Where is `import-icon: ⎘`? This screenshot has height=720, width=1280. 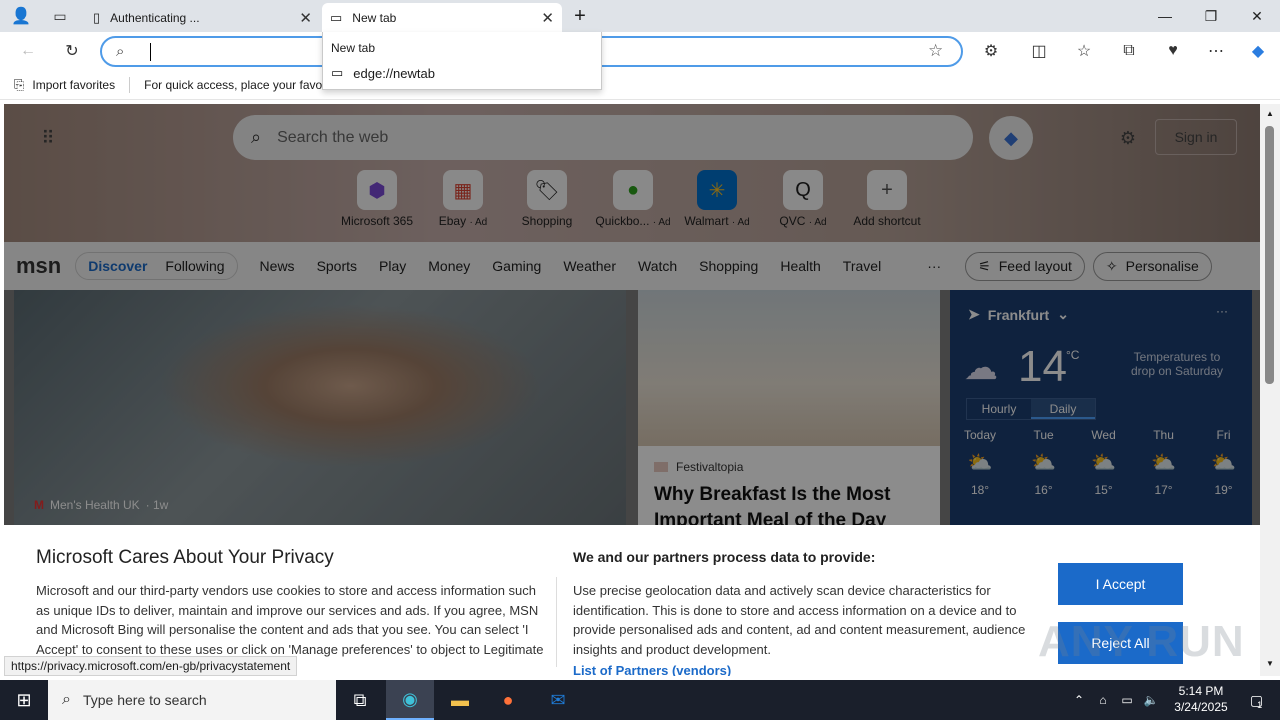 import-icon: ⎘ is located at coordinates (19, 84).